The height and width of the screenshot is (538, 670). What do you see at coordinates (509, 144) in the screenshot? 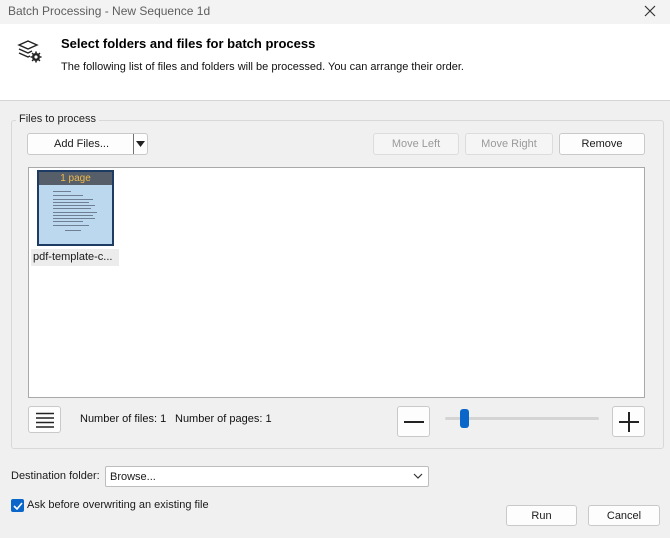
I see `move-right-button: Move Right` at bounding box center [509, 144].